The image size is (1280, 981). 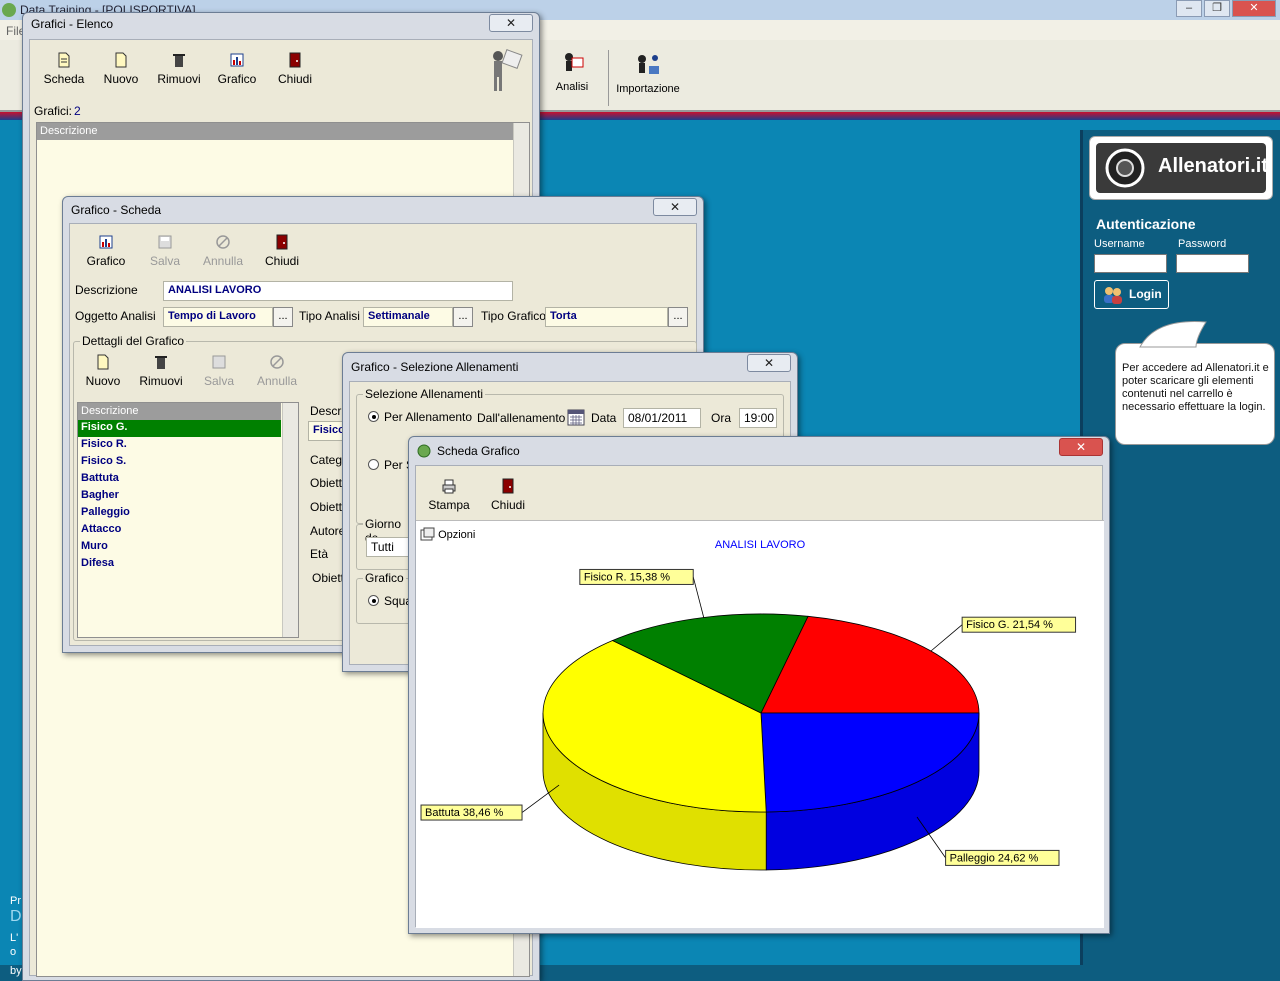 I want to click on importazione-icon, so click(x=648, y=64).